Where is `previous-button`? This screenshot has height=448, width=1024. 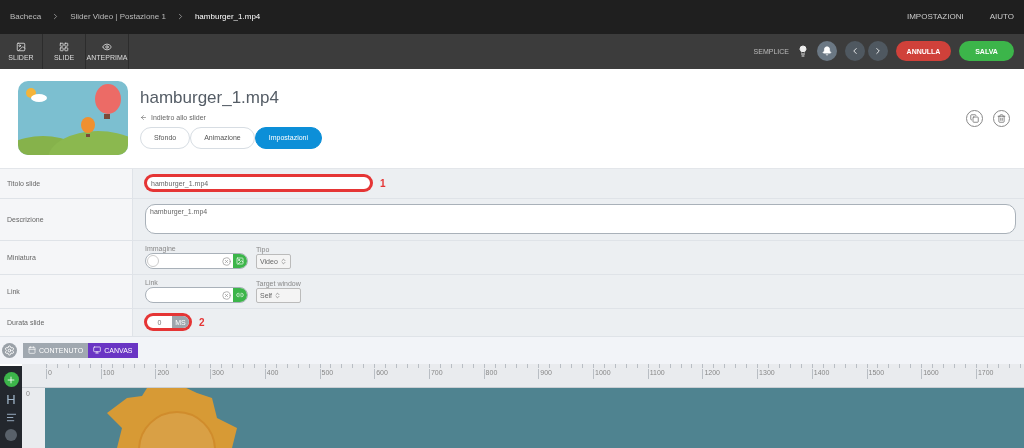
previous-button is located at coordinates (855, 51).